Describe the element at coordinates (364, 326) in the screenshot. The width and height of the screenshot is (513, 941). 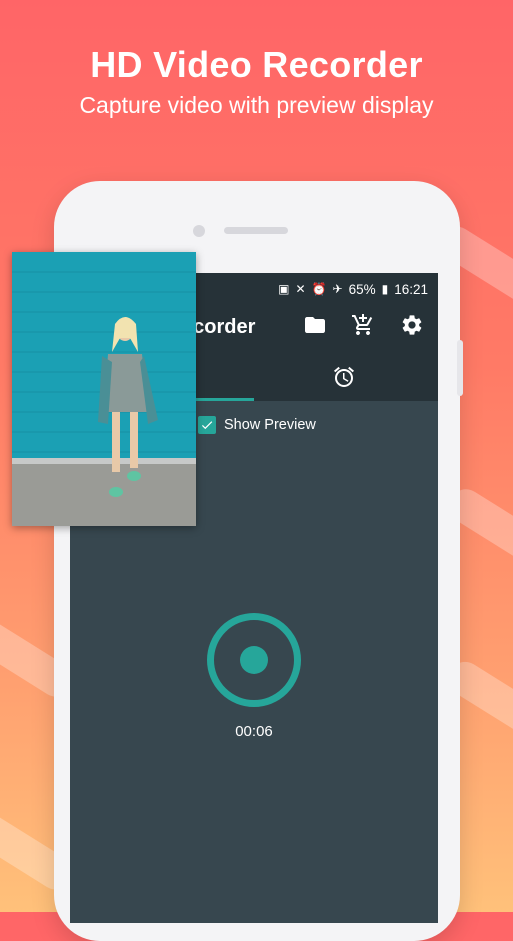
I see `cart-icon` at that location.